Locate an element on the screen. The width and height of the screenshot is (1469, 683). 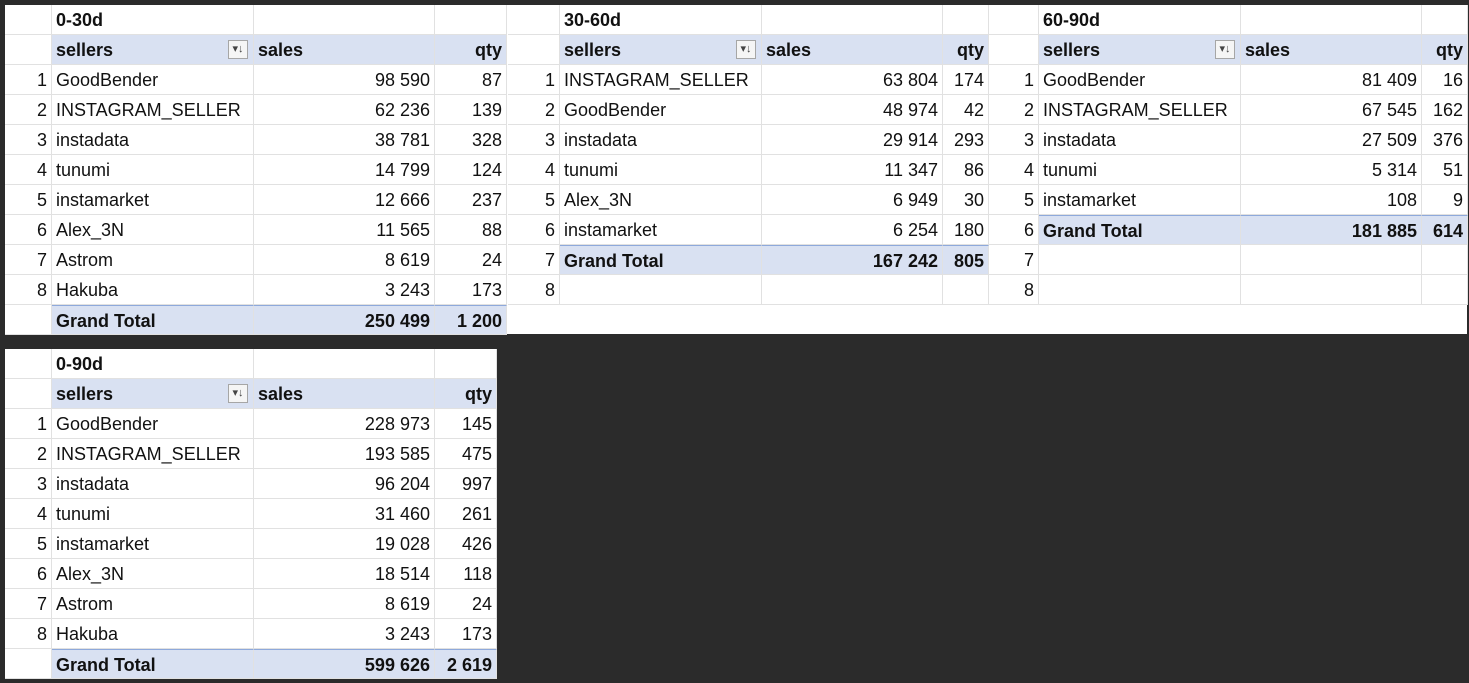
grand-total-qty: 614 is located at coordinates (1445, 230).